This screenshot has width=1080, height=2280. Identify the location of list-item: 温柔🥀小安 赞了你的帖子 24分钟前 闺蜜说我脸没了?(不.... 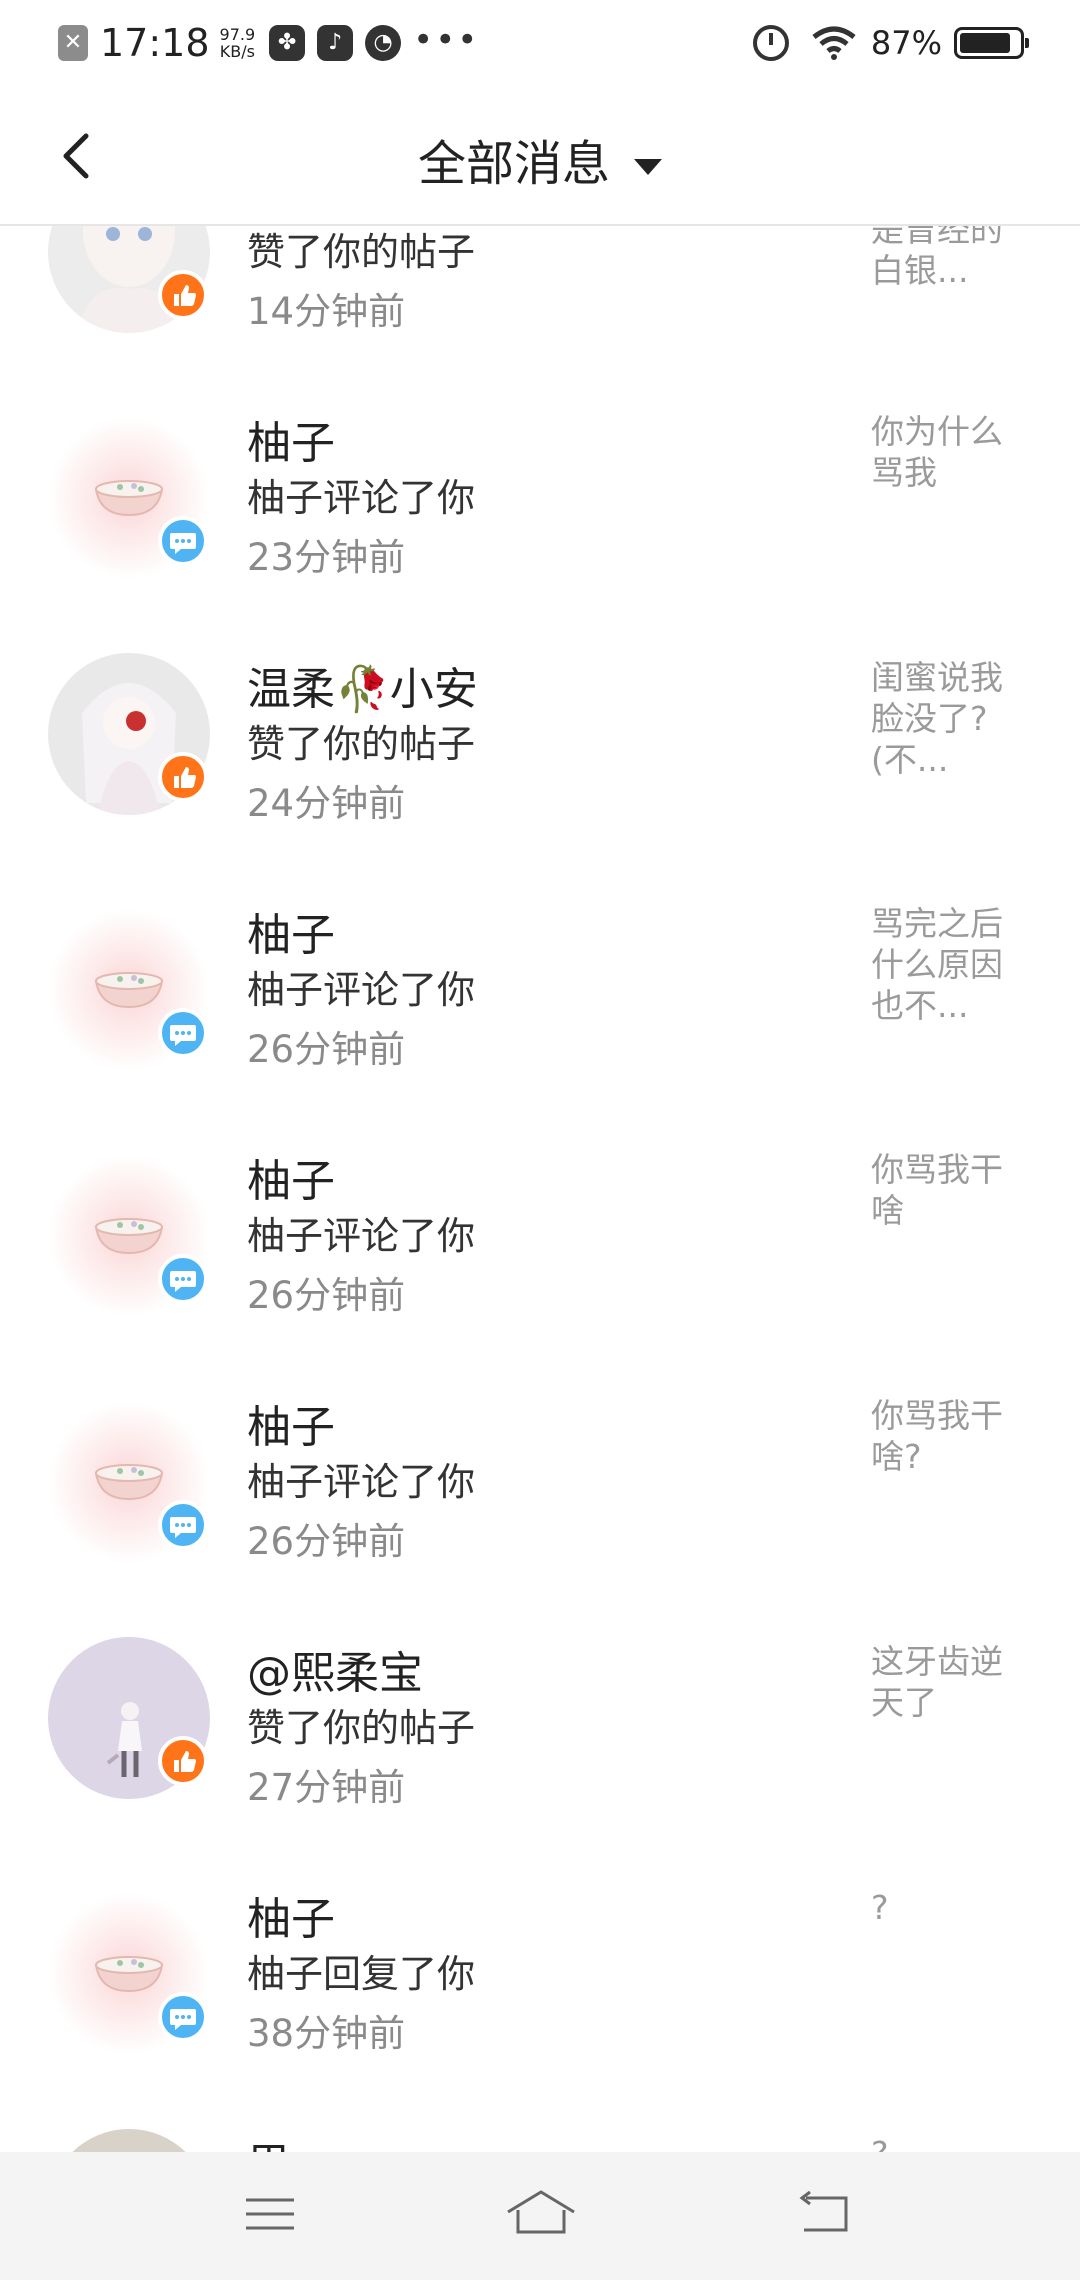
(540, 770).